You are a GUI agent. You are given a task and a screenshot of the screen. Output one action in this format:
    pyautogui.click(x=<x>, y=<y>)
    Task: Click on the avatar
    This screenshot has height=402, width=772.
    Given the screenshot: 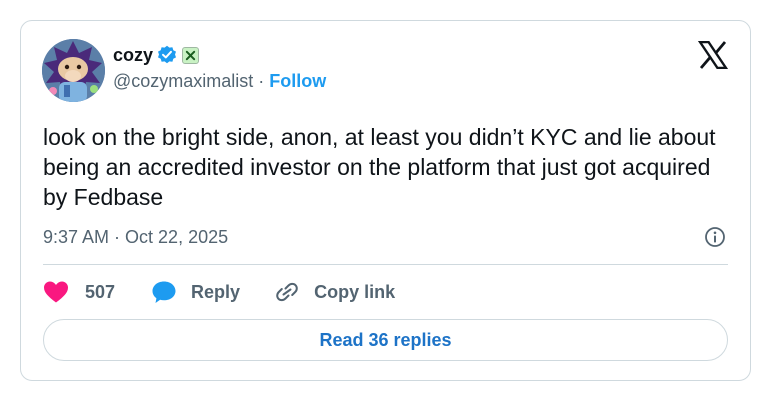 What is the action you would take?
    pyautogui.click(x=73, y=70)
    